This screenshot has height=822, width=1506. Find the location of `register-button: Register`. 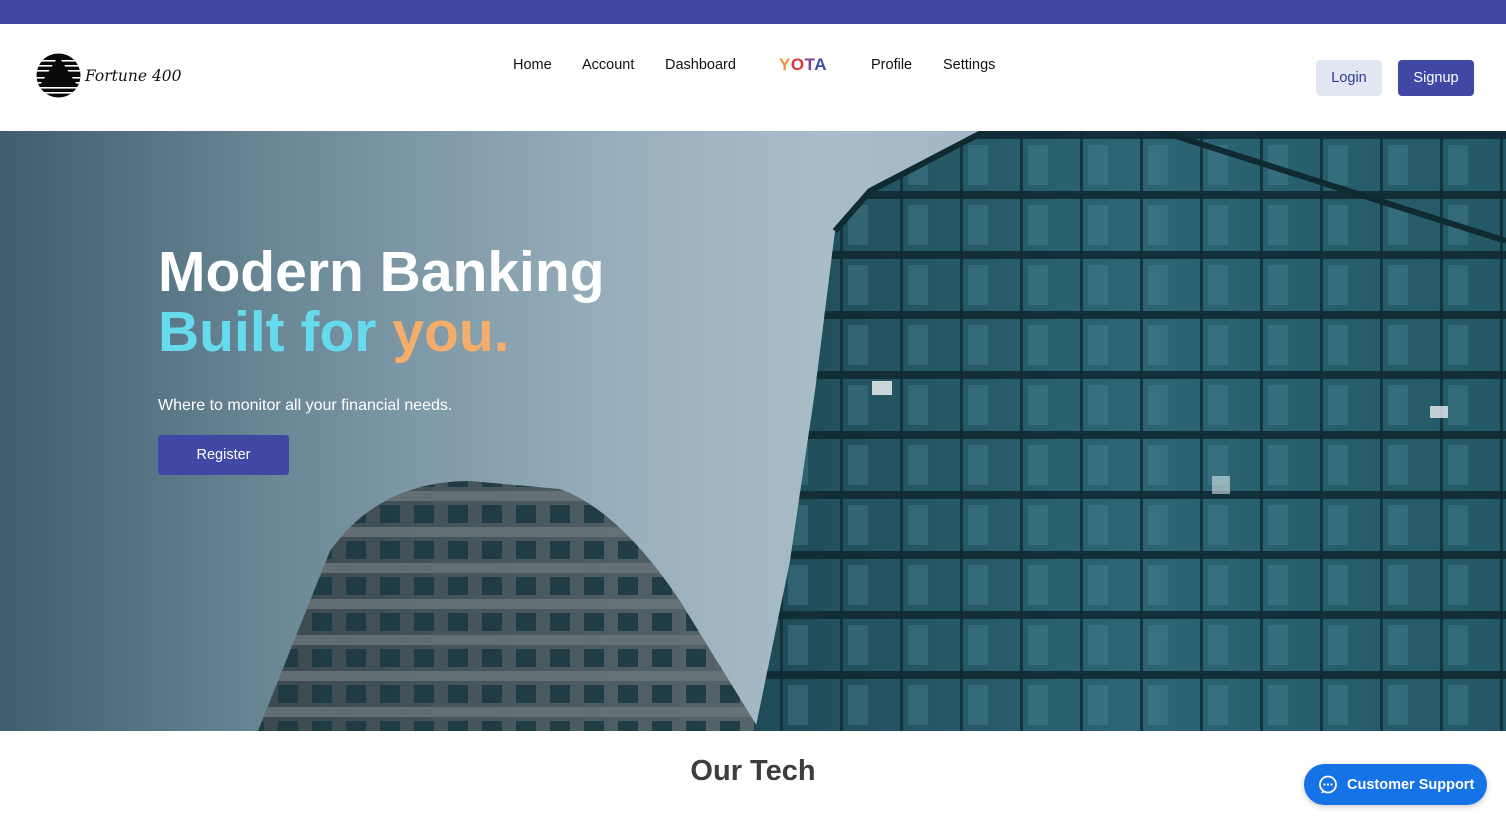

register-button: Register is located at coordinates (223, 455).